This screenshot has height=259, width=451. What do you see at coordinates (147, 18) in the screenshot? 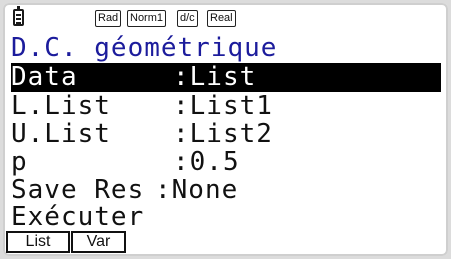
I see `display-mode-indicator: Norm1` at bounding box center [147, 18].